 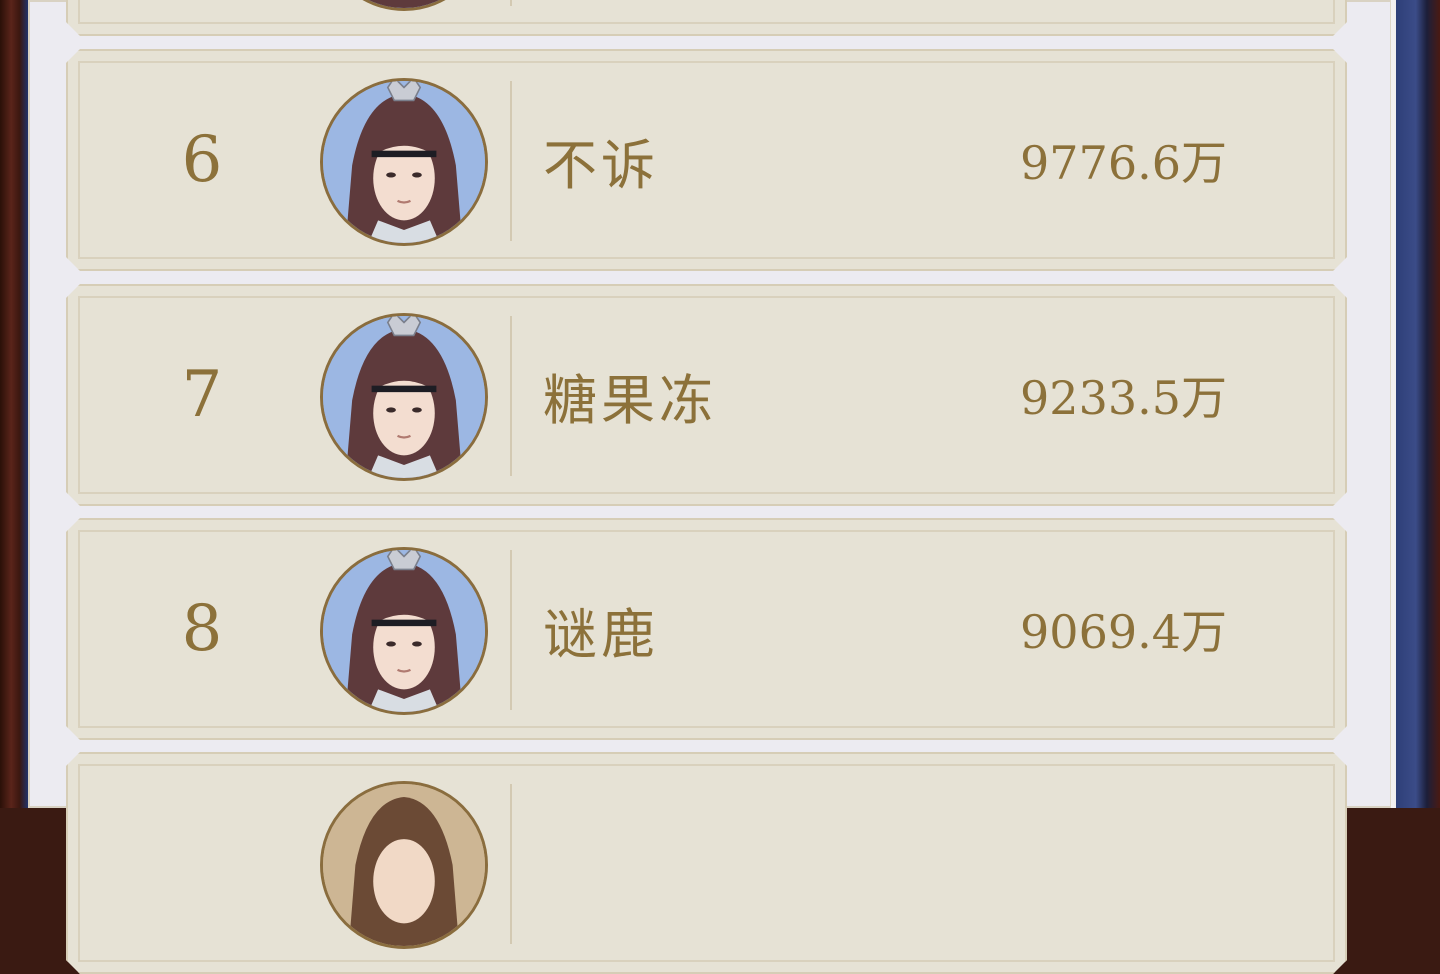 I want to click on rank-number: 7, so click(x=202, y=395).